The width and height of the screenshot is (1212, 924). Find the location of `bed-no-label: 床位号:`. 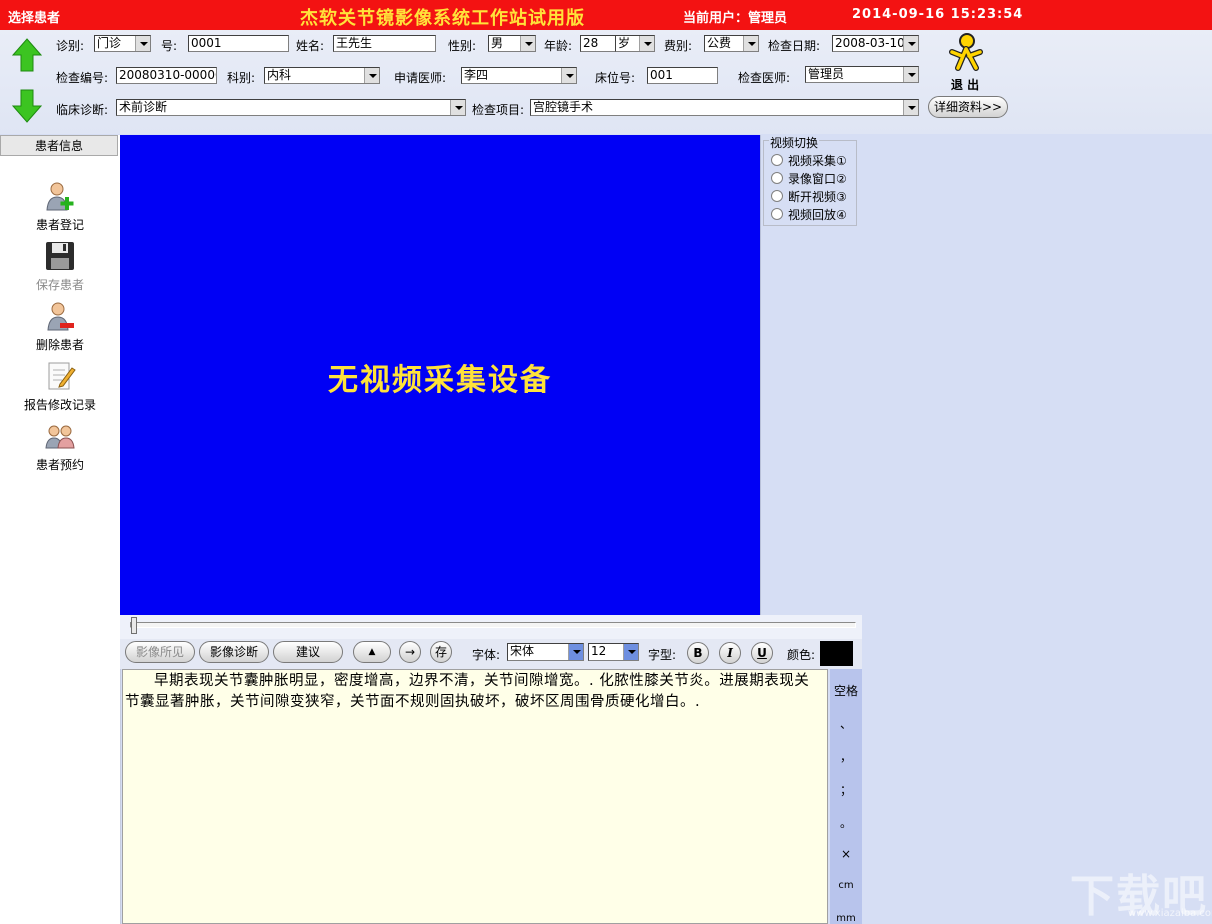

bed-no-label: 床位号: is located at coordinates (615, 78).